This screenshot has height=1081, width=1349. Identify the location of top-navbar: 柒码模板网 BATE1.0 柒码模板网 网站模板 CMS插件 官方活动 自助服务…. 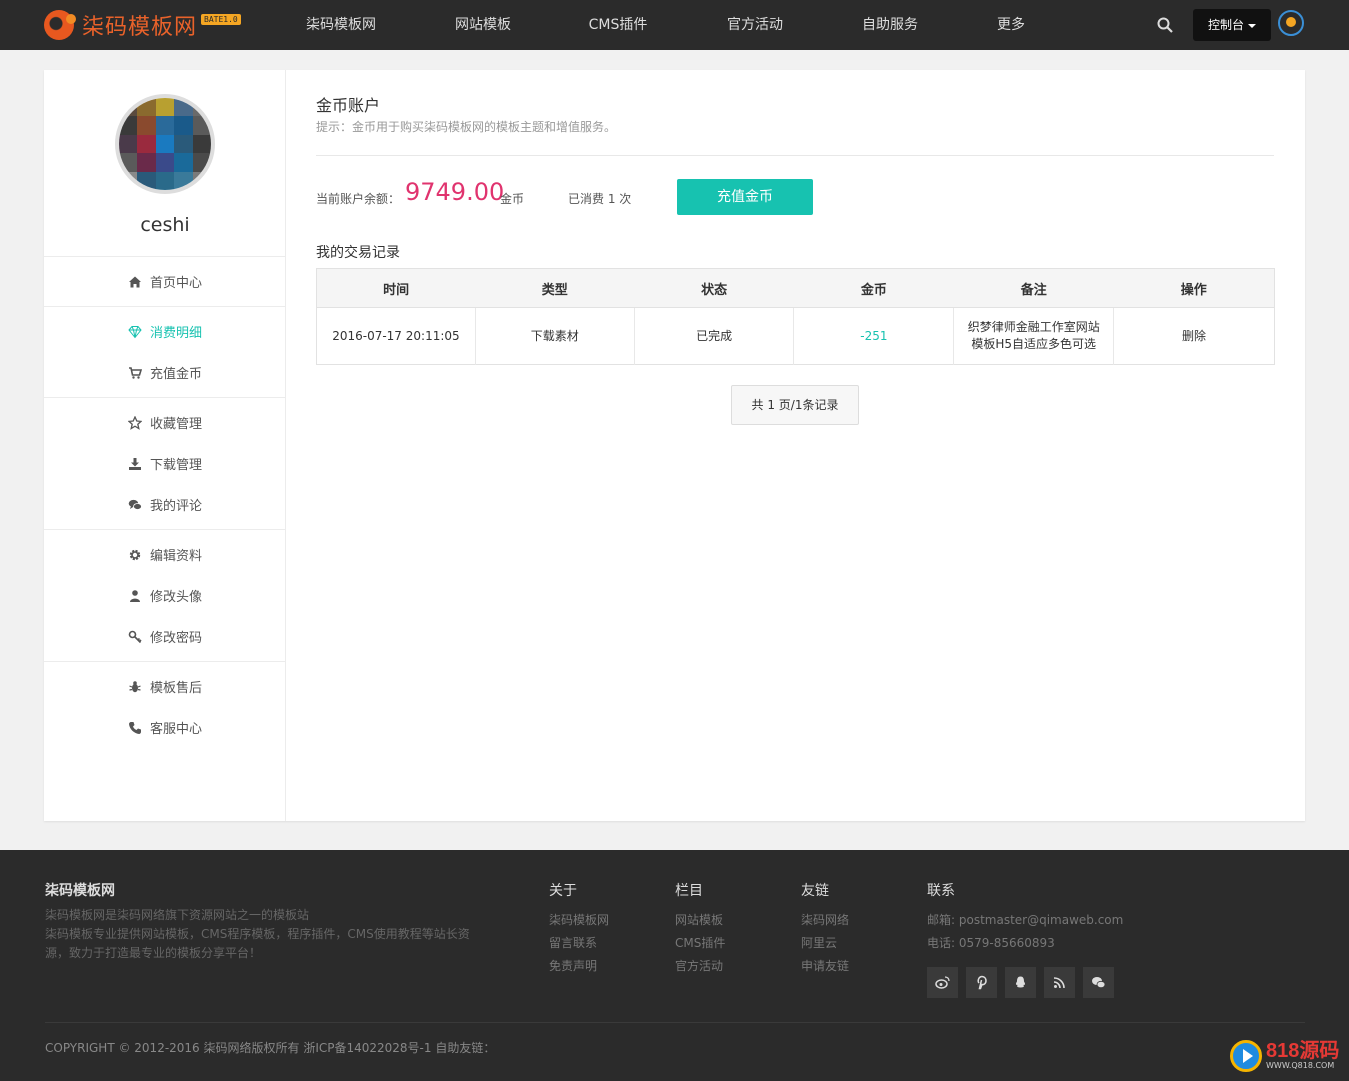
(674, 25).